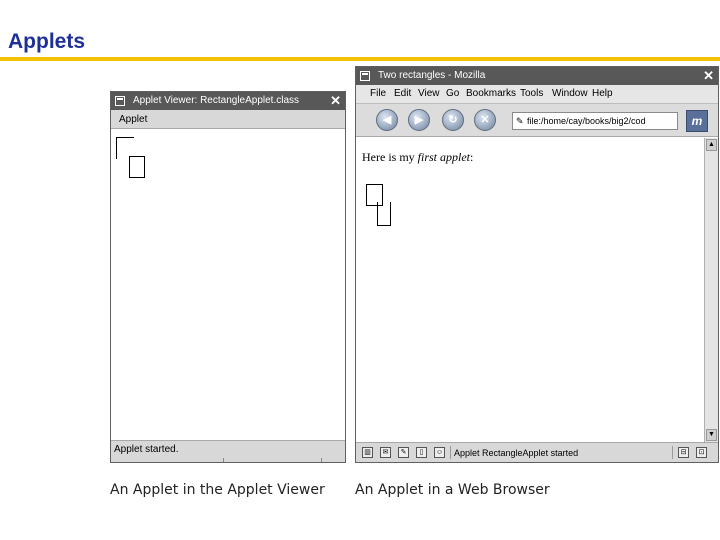 This screenshot has width=720, height=540. I want to click on address-book-icon: ▯, so click(421, 452).